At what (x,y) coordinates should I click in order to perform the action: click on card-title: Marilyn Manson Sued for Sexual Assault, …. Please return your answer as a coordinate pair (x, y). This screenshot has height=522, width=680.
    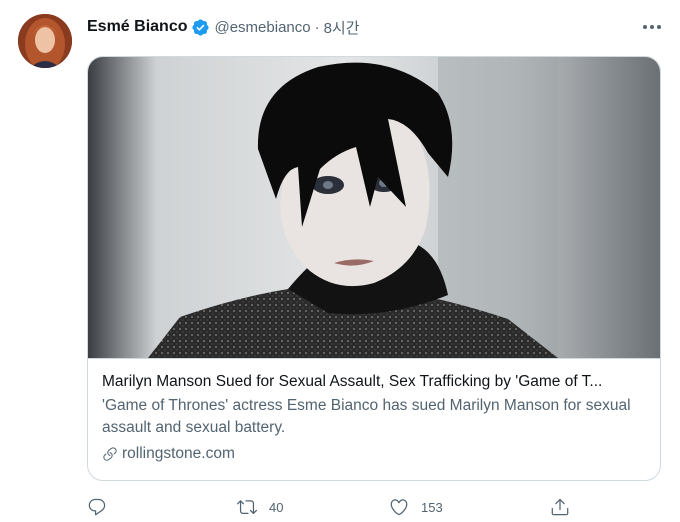
    Looking at the image, I should click on (374, 382).